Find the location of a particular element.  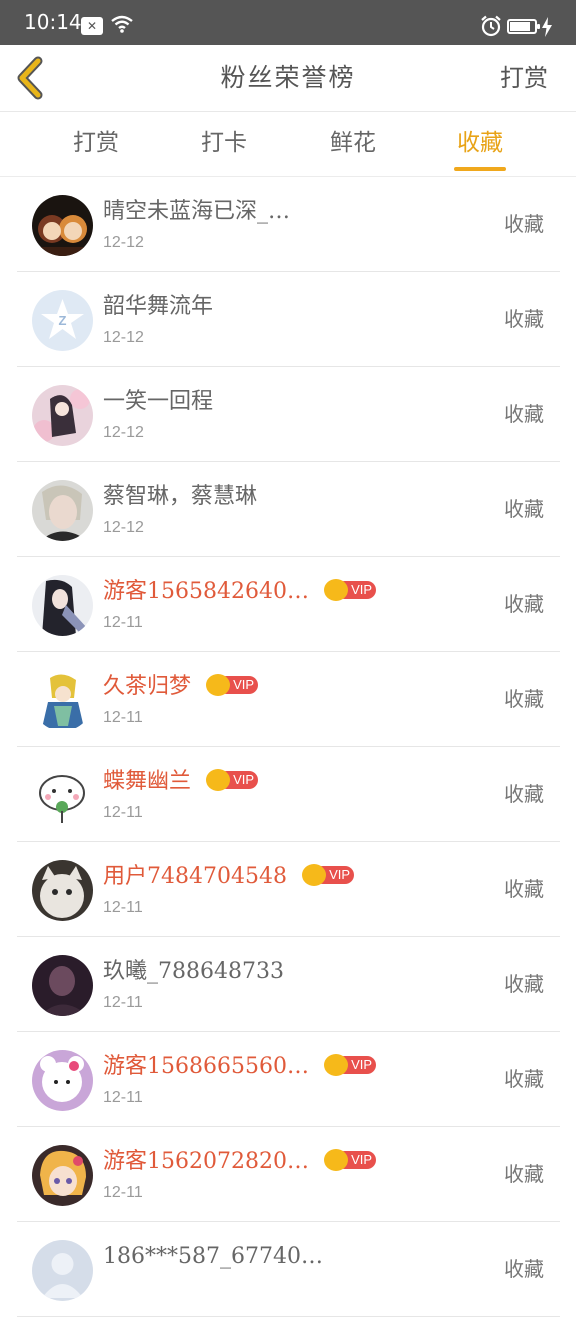

tab-reward: 打赏 is located at coordinates (96, 143).